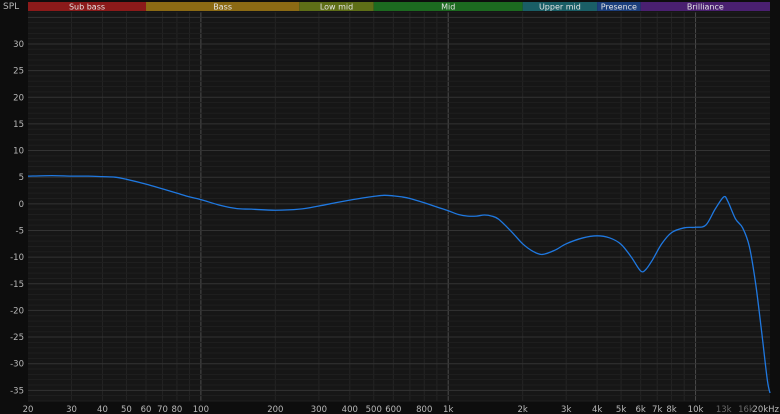 The image size is (780, 414). What do you see at coordinates (724, 409) in the screenshot?
I see `x-tick-label: 13k` at bounding box center [724, 409].